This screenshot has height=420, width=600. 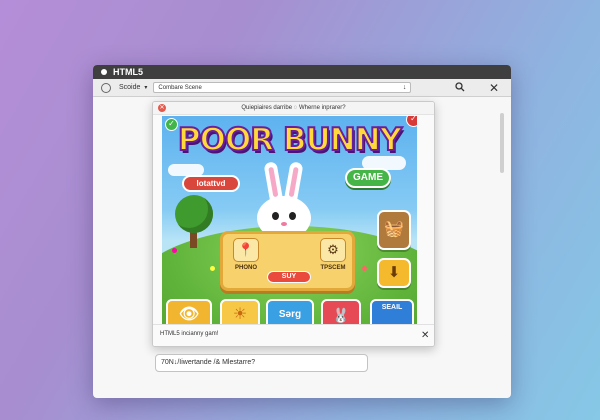 I want to click on window-dot-icon, so click(x=104, y=72).